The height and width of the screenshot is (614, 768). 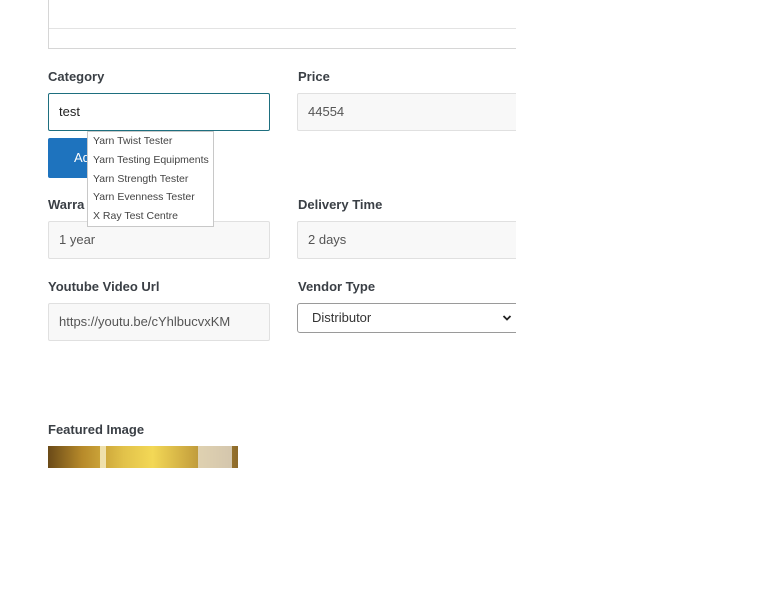 What do you see at coordinates (66, 204) in the screenshot?
I see `warranty-label: Warra` at bounding box center [66, 204].